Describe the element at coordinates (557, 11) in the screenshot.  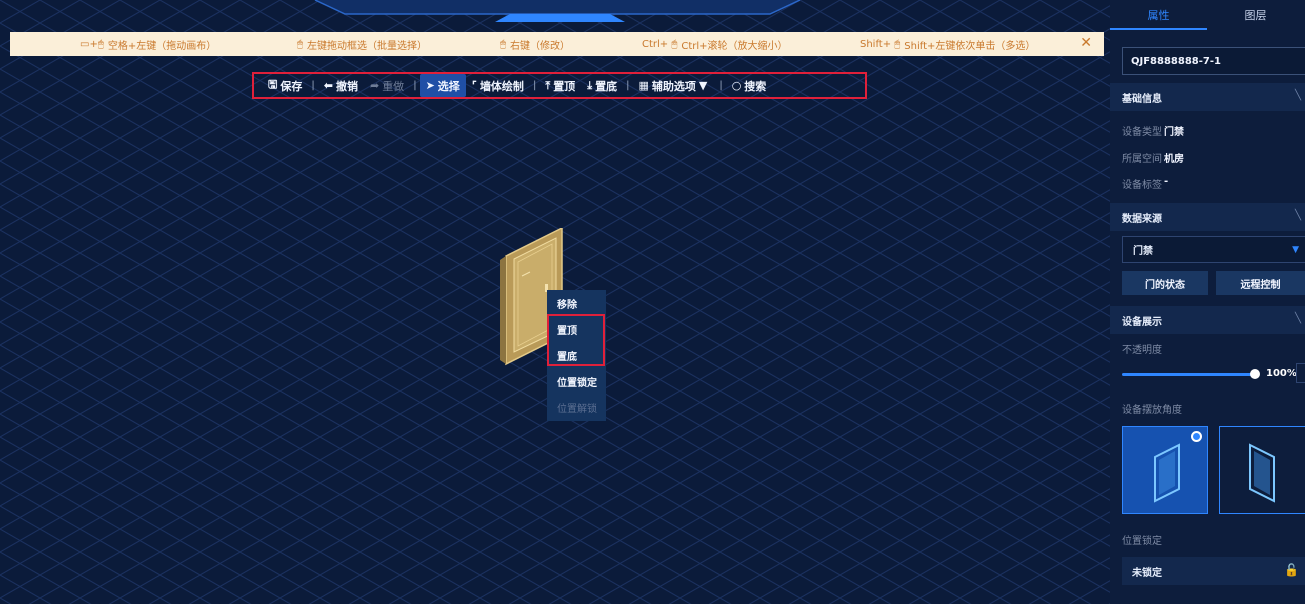
I see `top-banner-decoration` at that location.